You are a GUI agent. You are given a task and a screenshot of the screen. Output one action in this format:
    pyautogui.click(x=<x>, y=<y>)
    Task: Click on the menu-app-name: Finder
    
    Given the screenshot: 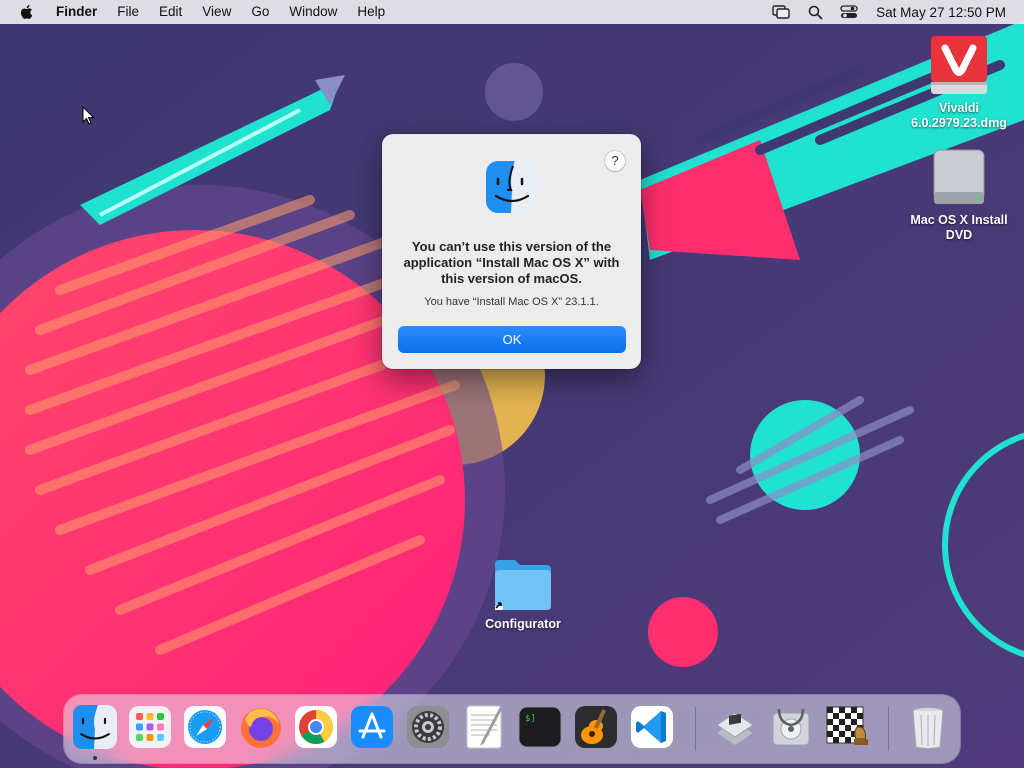 What is the action you would take?
    pyautogui.click(x=79, y=12)
    